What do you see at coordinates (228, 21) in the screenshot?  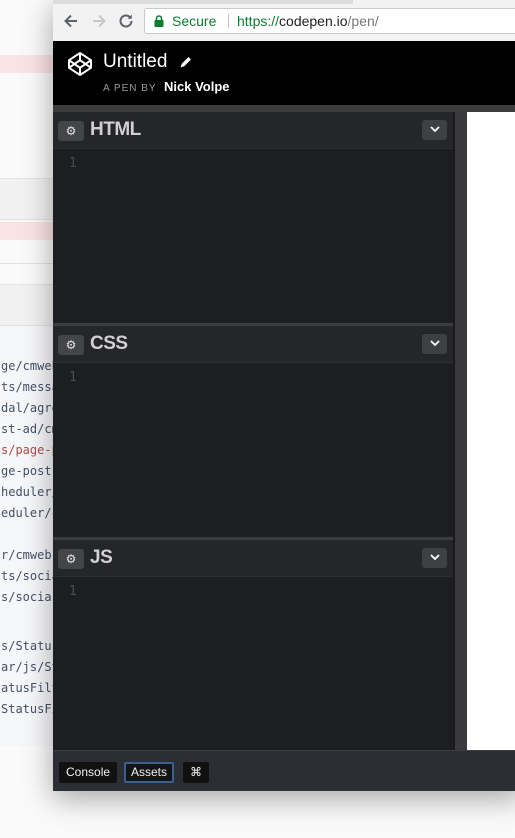 I see `address-separator` at bounding box center [228, 21].